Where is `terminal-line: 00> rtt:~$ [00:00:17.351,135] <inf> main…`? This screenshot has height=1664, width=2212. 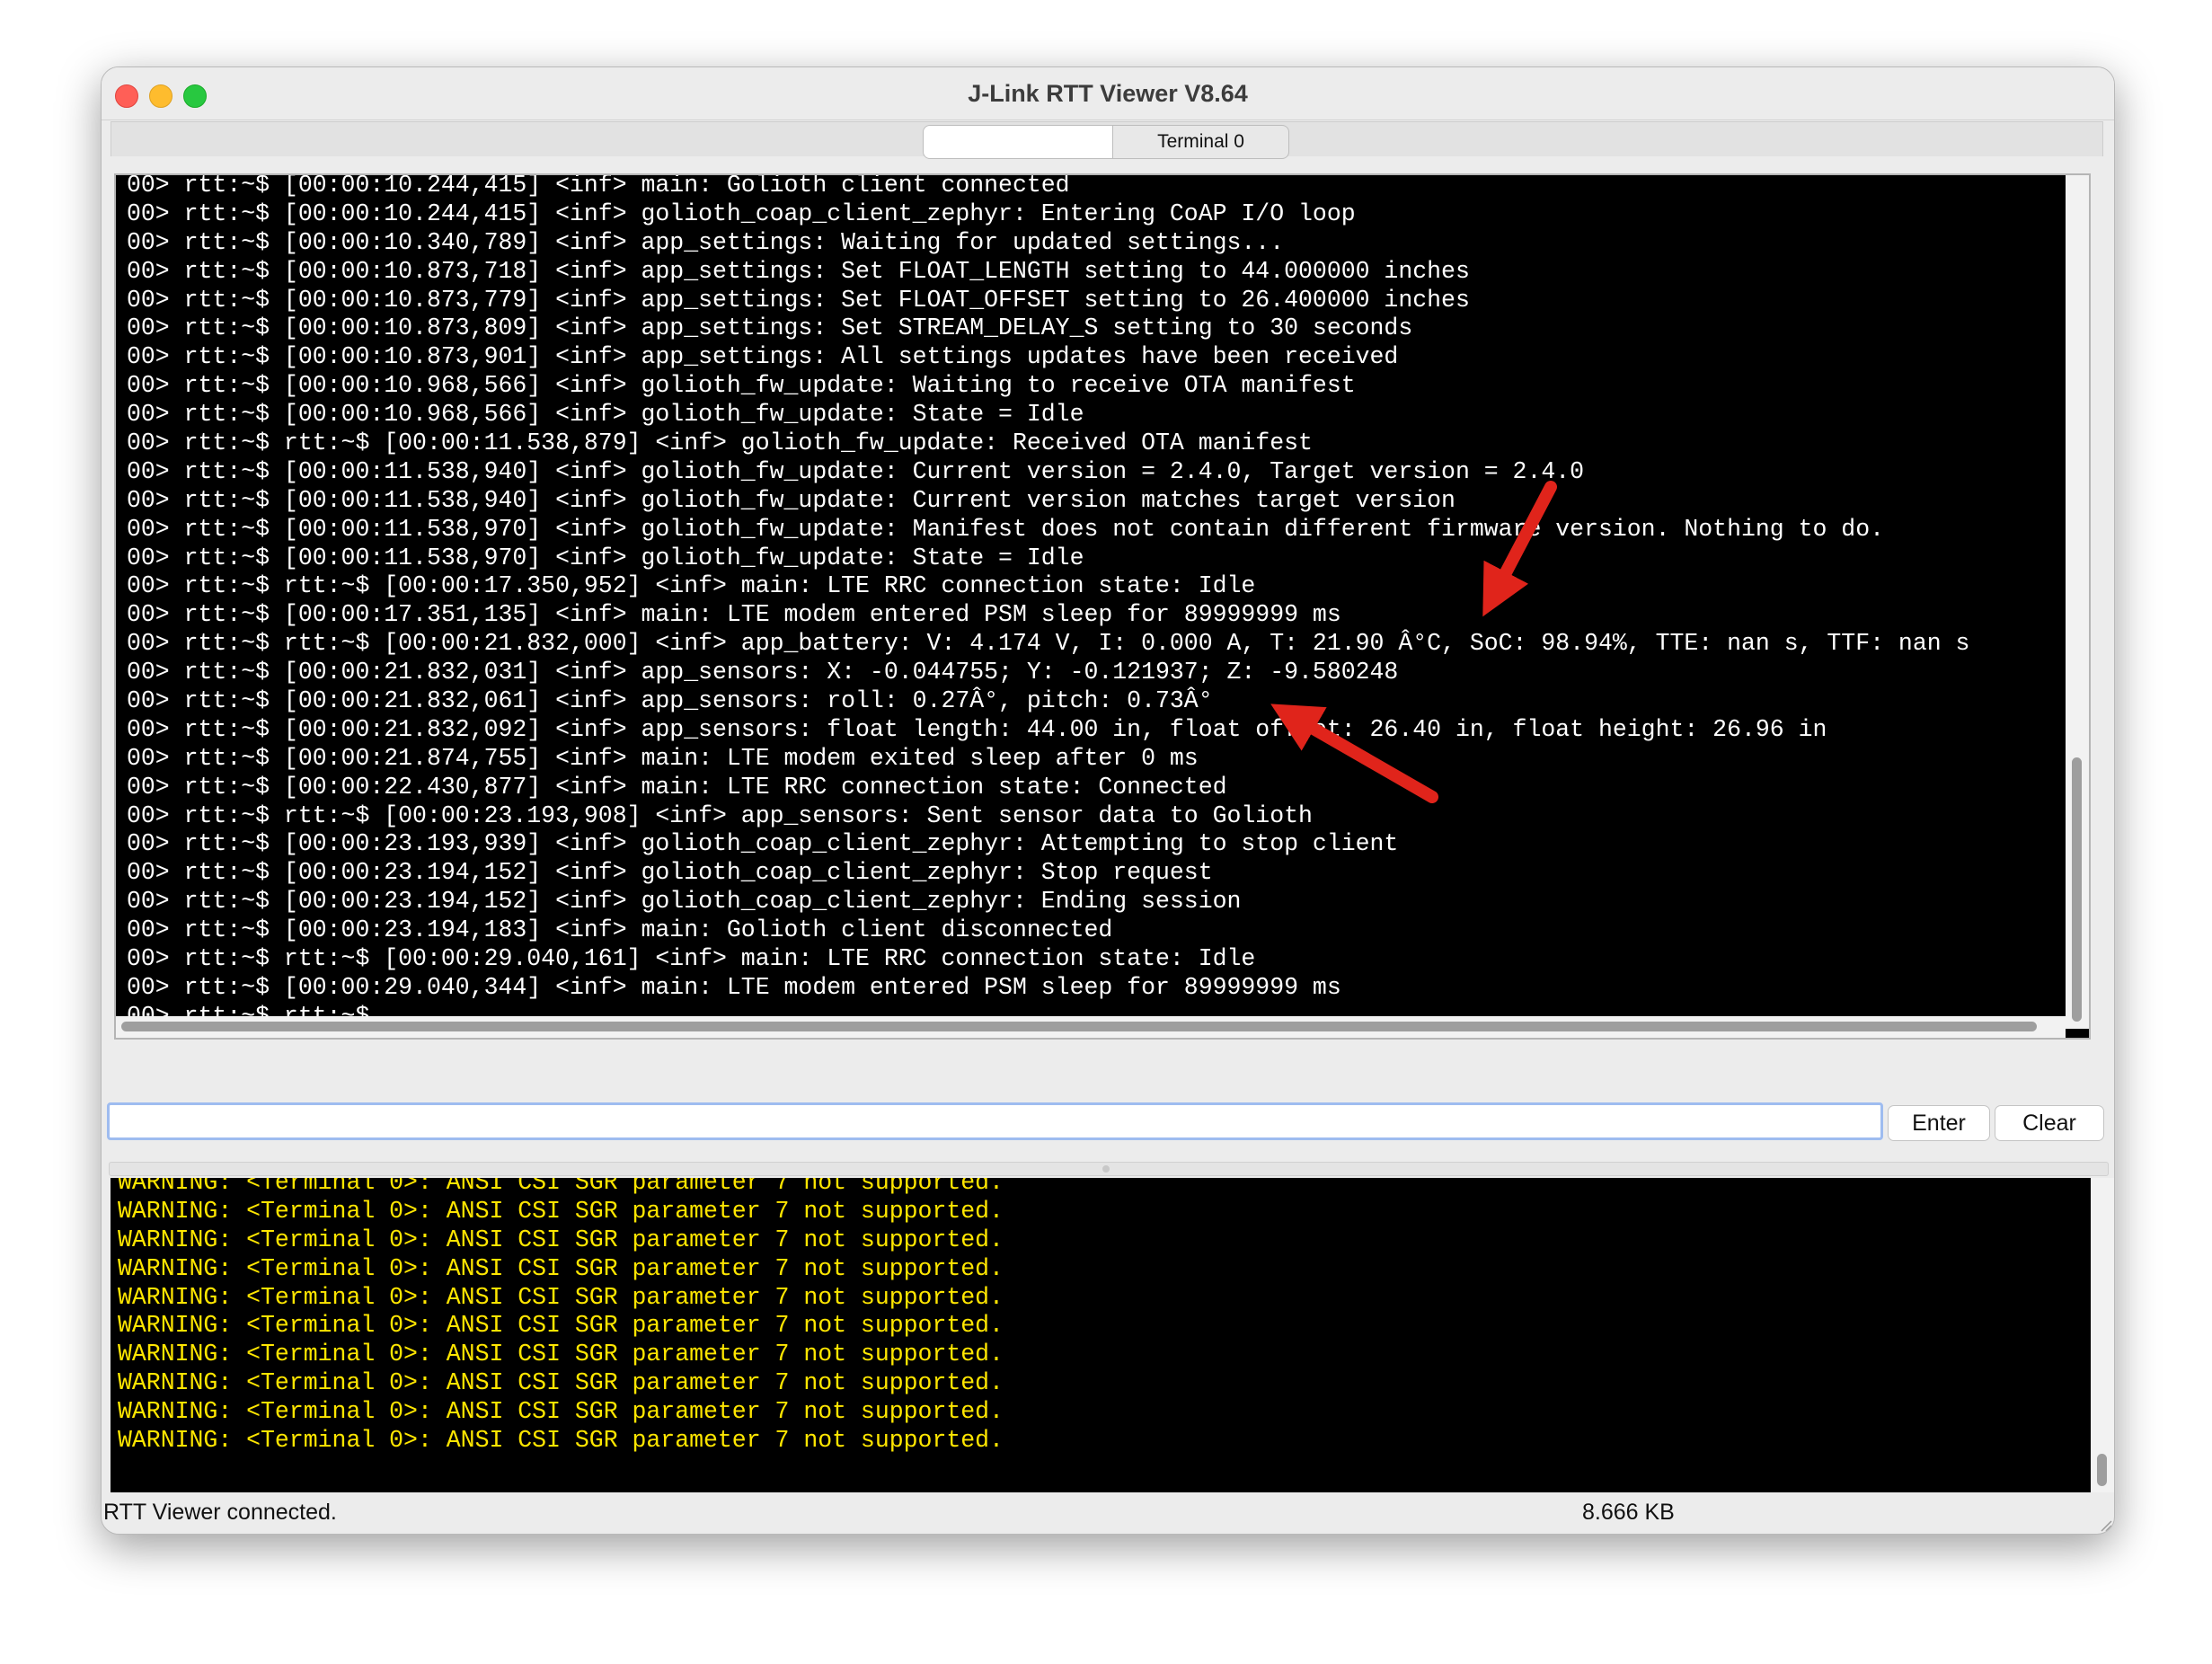 terminal-line: 00> rtt:~$ [00:00:17.351,135] <inf> main… is located at coordinates (734, 615).